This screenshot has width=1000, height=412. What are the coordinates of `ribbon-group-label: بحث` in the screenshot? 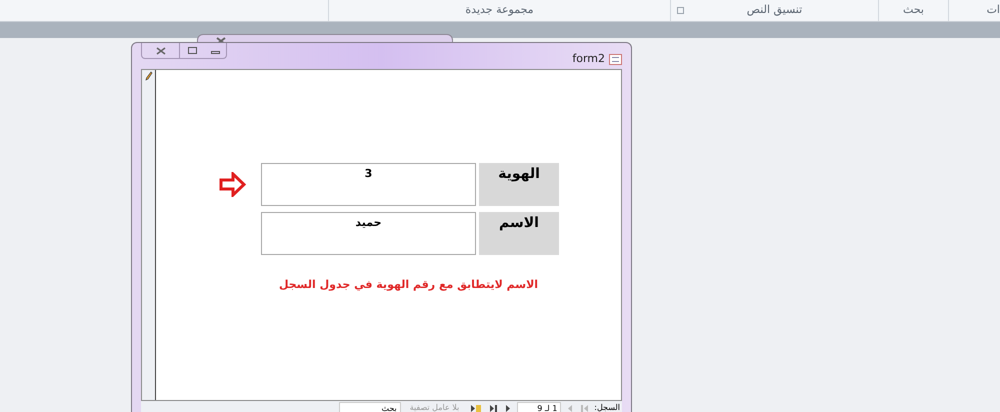 It's located at (913, 10).